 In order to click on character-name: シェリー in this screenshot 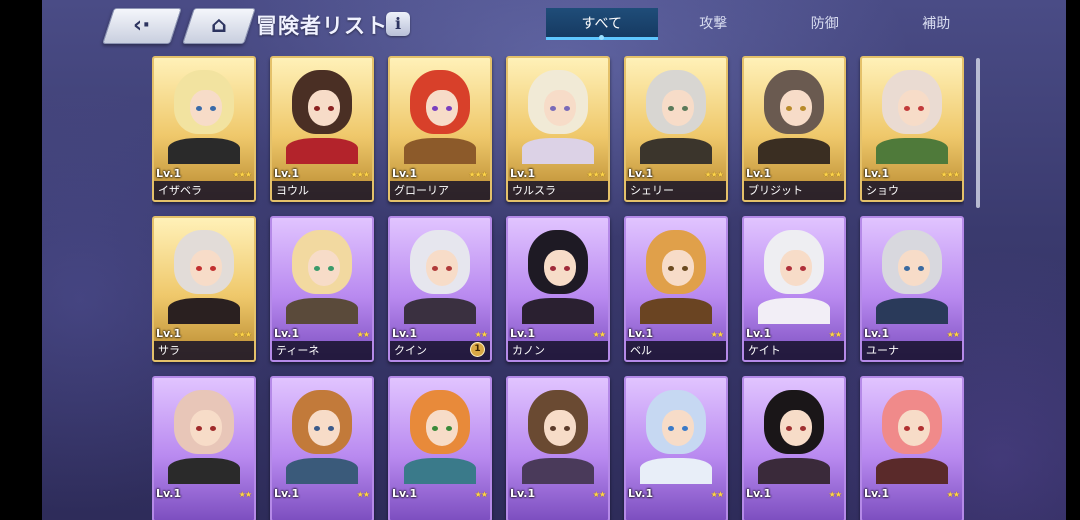, I will do `click(676, 190)`.